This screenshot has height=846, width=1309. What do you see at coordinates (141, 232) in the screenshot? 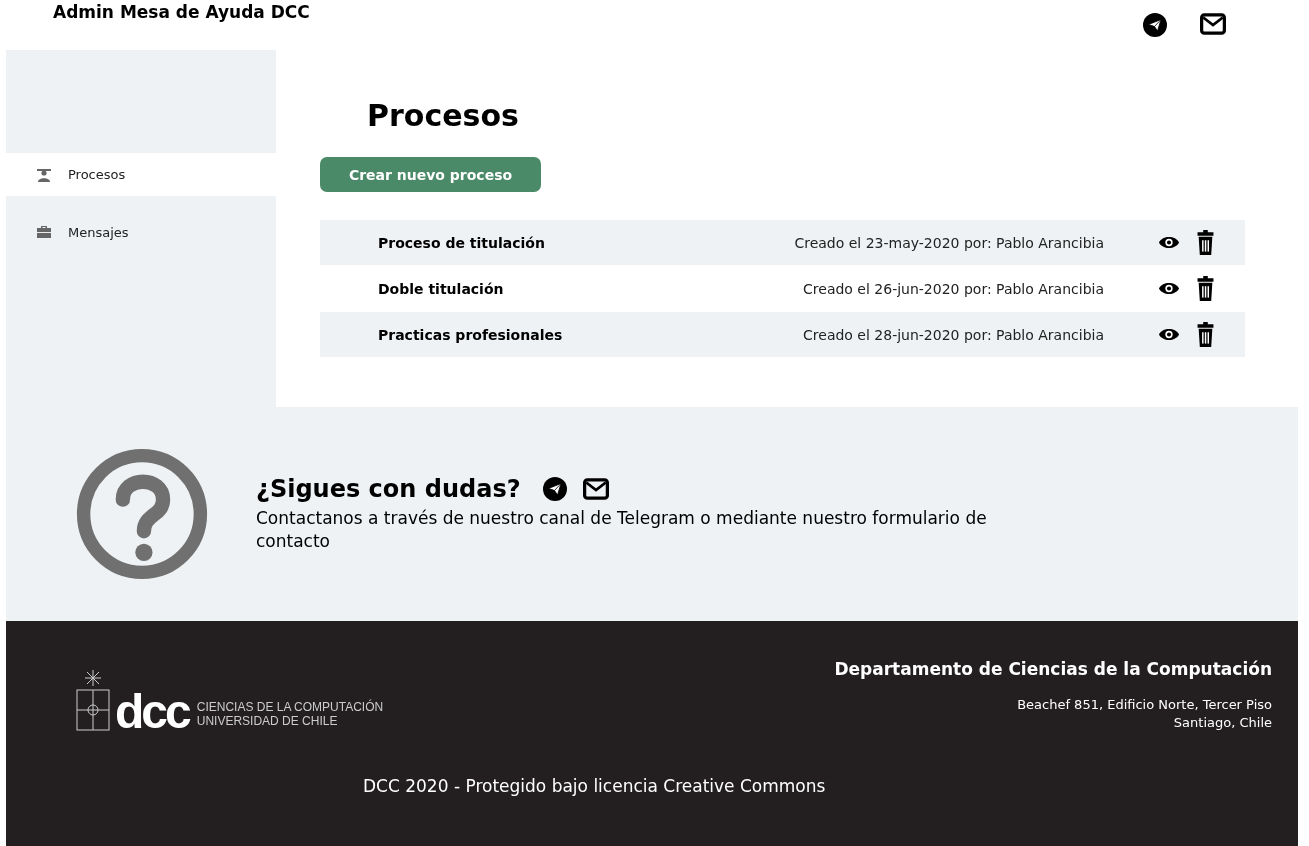
I see `sidebar-item: Mensajes` at bounding box center [141, 232].